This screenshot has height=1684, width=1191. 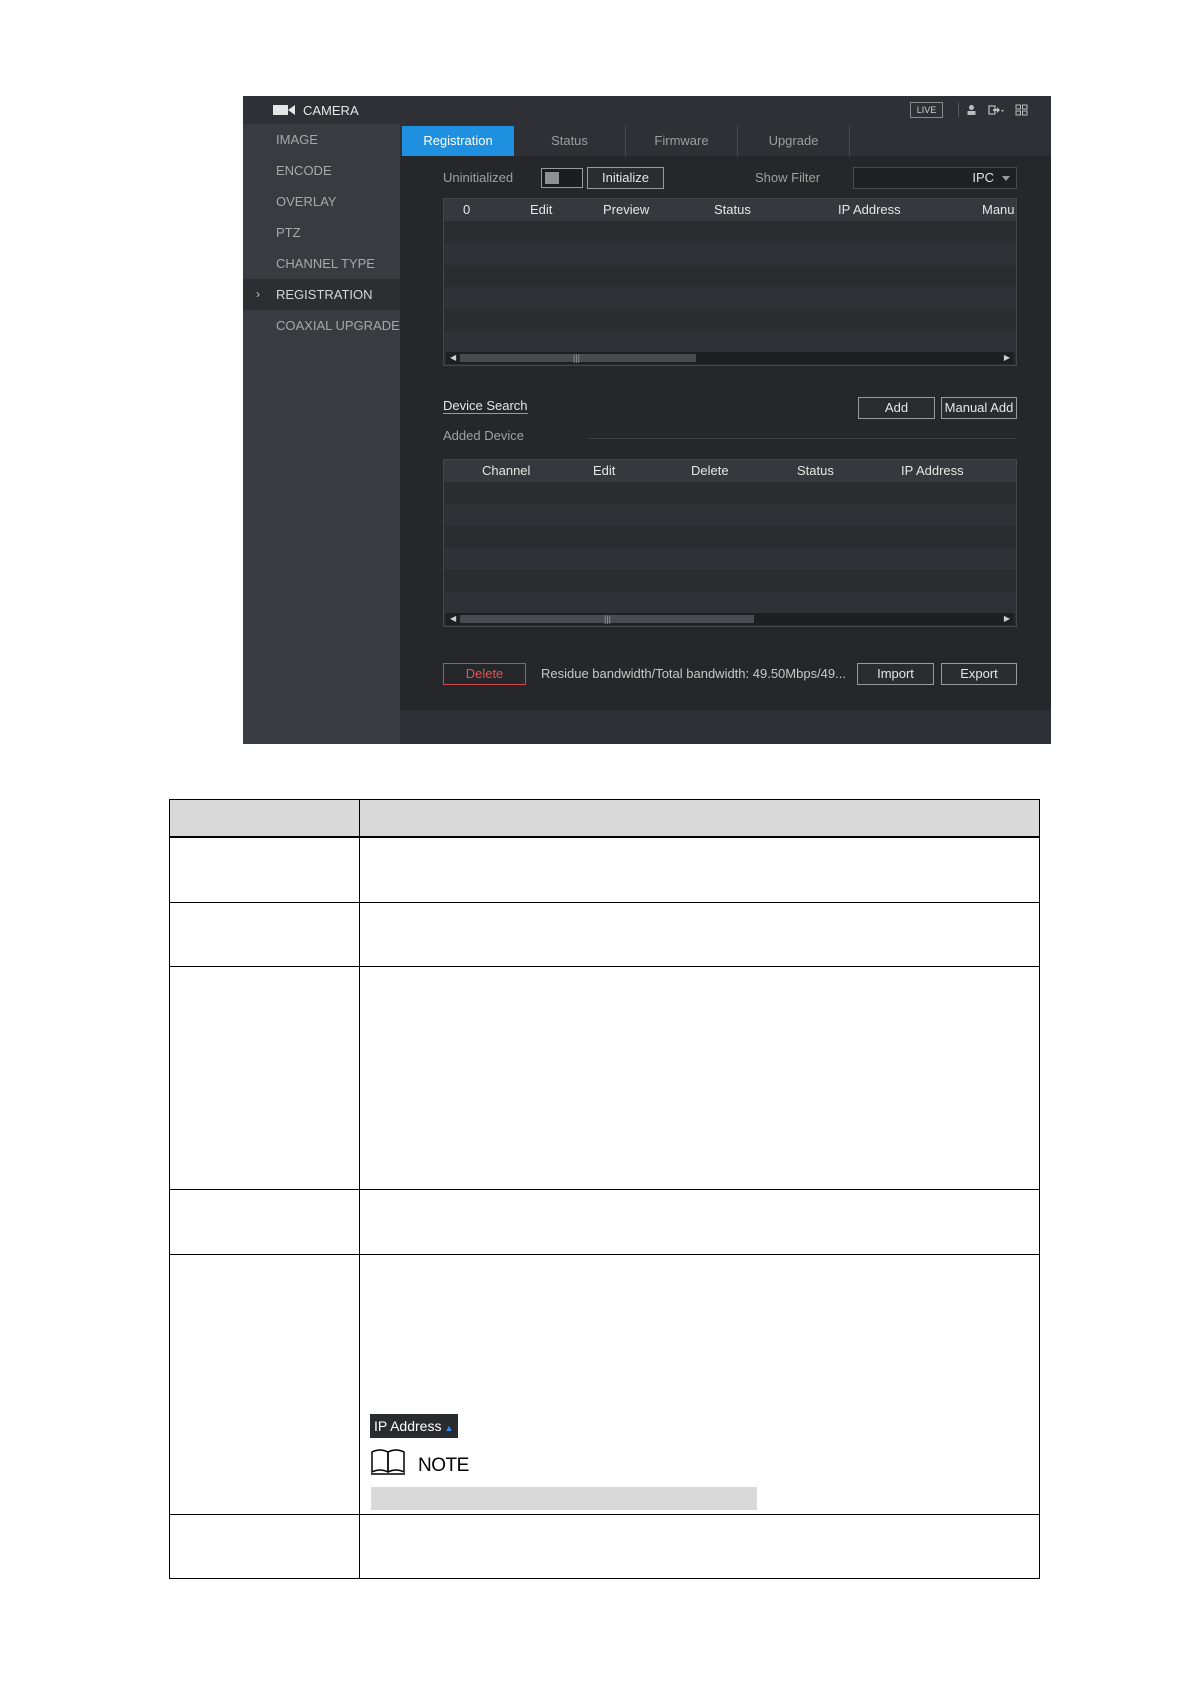 What do you see at coordinates (730, 471) in the screenshot?
I see `table-header: Channel Edit Delete Status IP Address` at bounding box center [730, 471].